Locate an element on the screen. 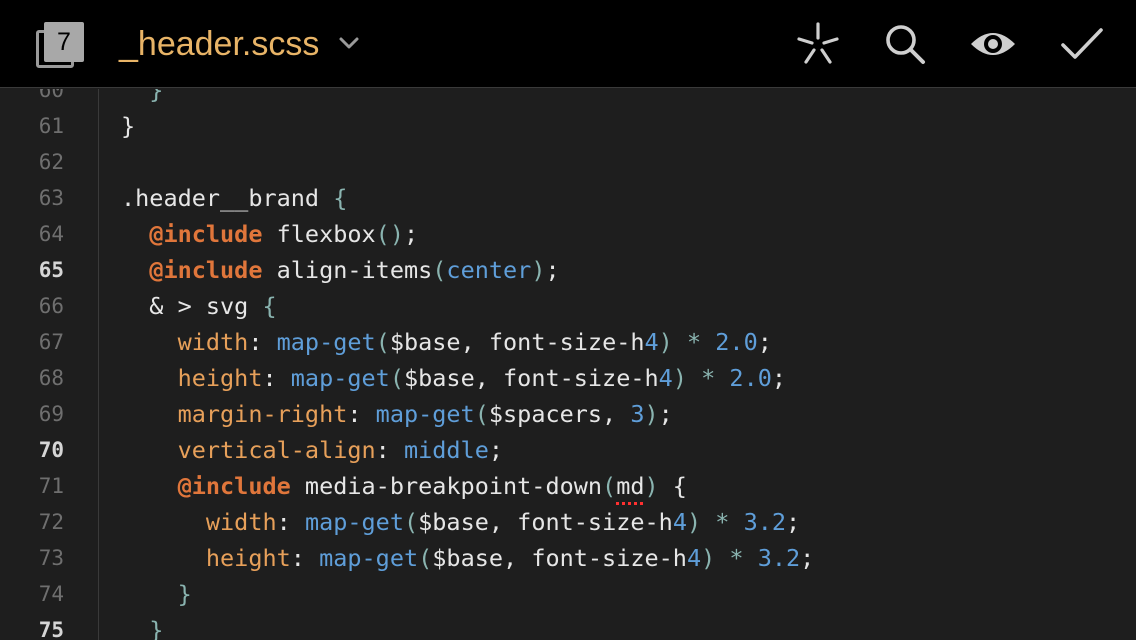 The image size is (1136, 640). code-text: @include align-items(center); is located at coordinates (340, 270).